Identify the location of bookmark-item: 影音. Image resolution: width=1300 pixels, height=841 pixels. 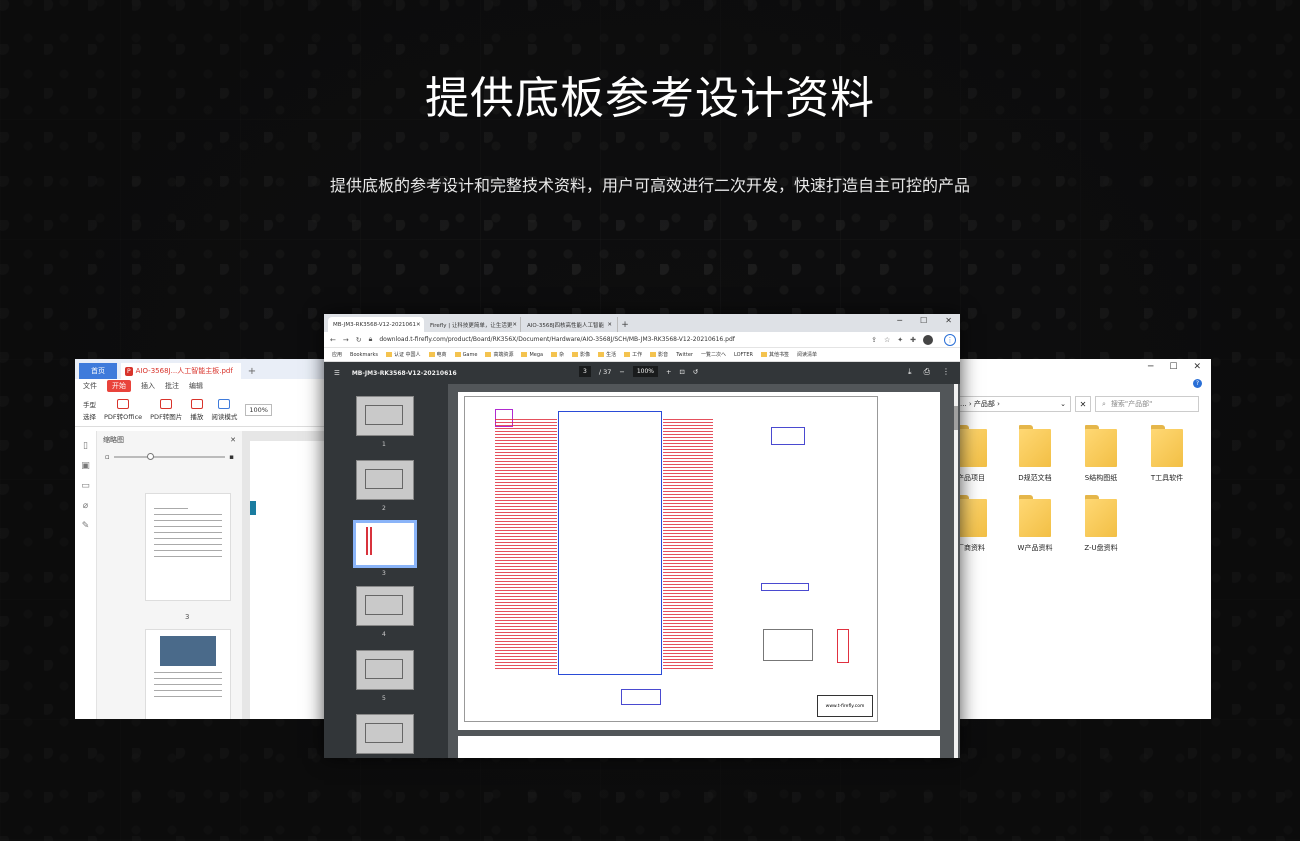
(659, 354).